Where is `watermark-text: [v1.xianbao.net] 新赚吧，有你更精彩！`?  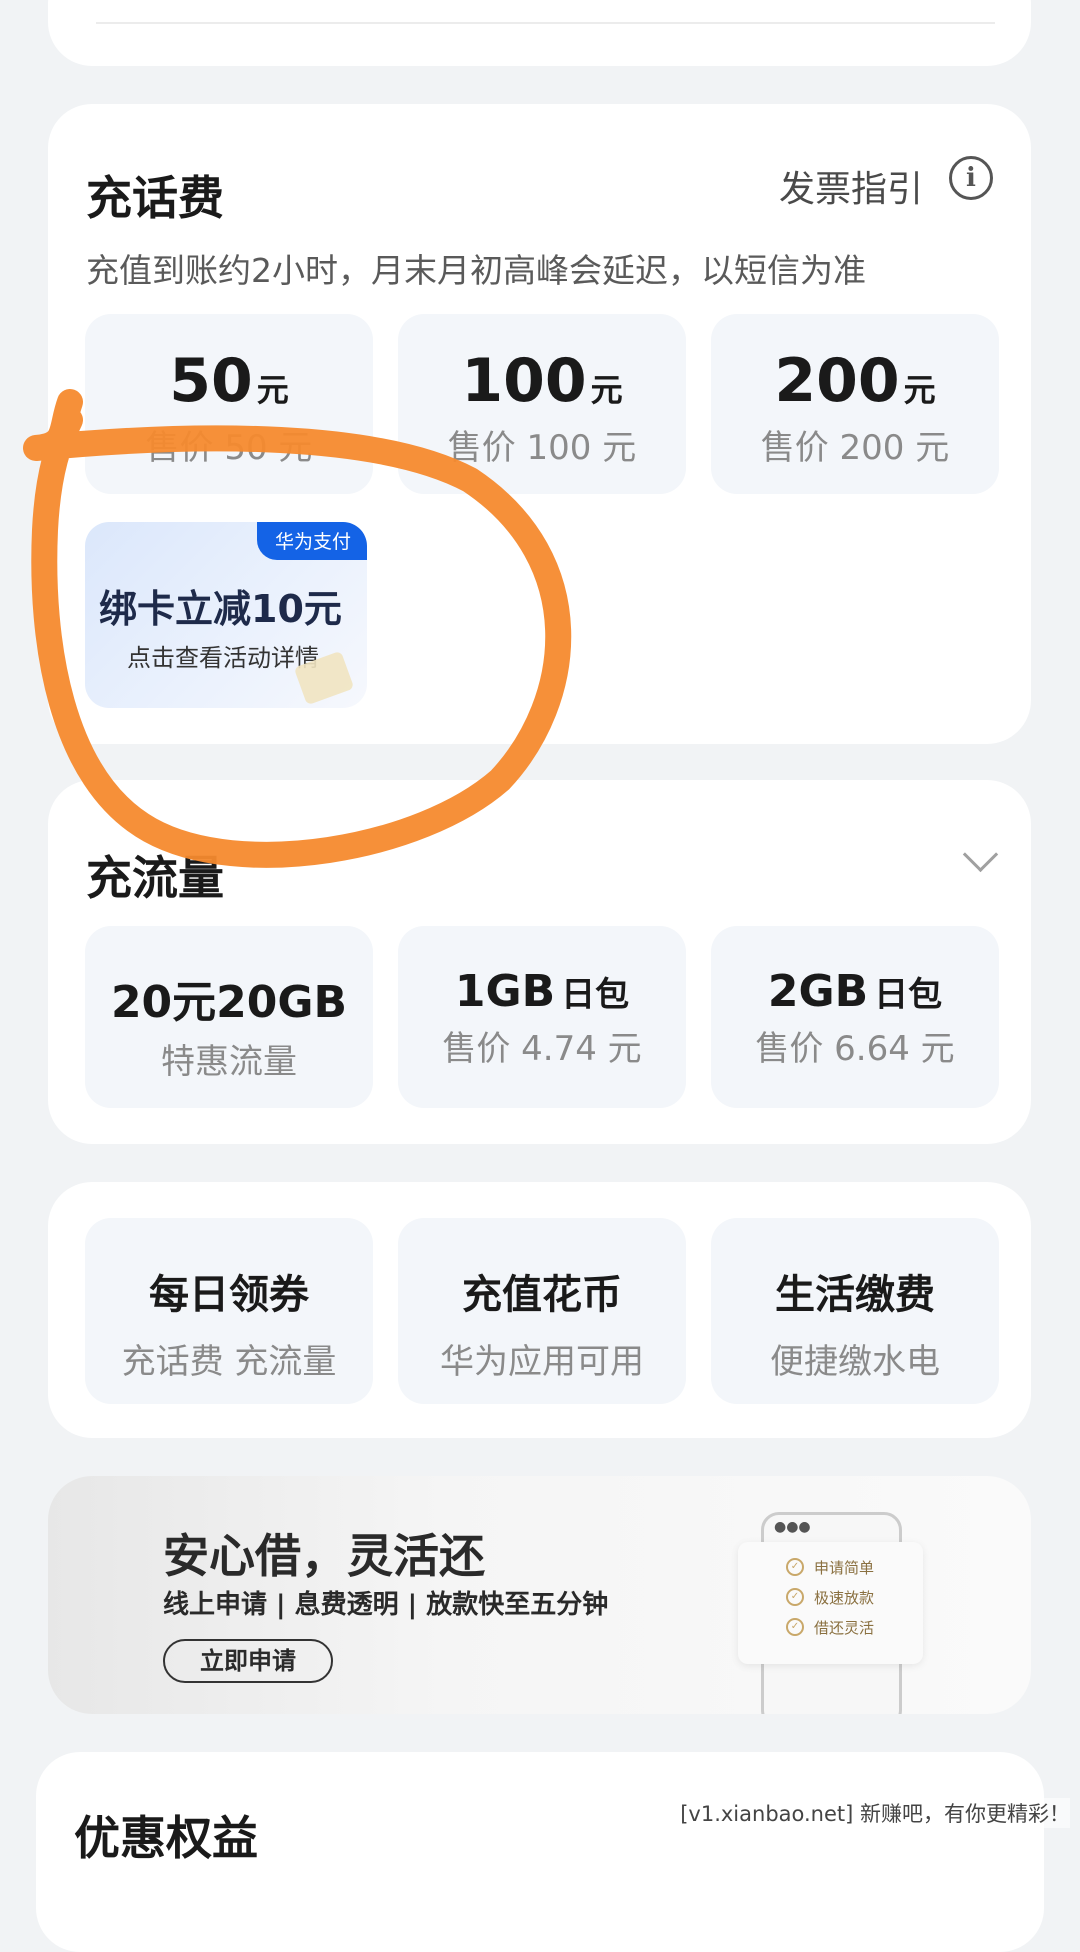
watermark-text: [v1.xianbao.net] 新赚吧，有你更精彩！ is located at coordinates (875, 1813).